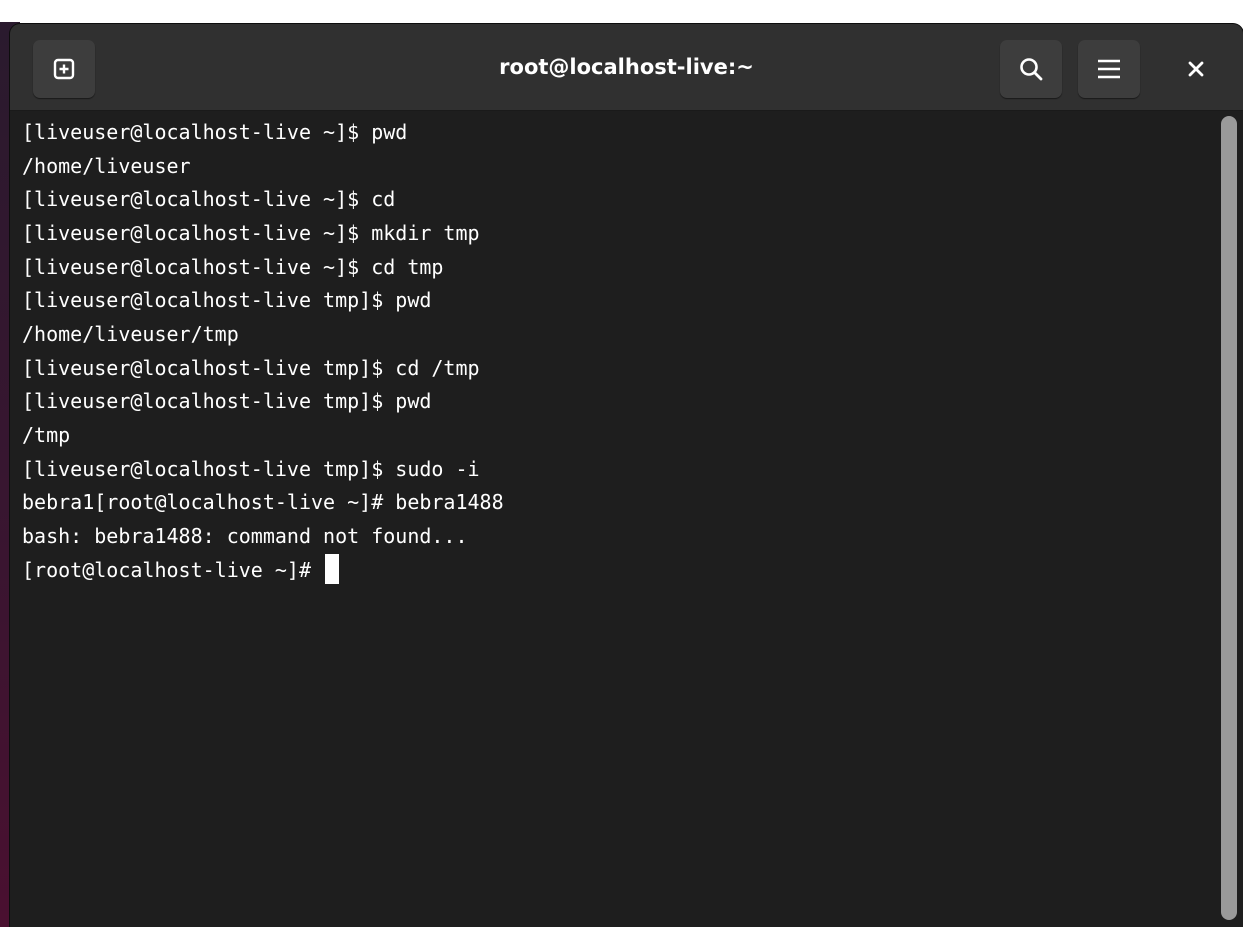 Image resolution: width=1243 pixels, height=927 pixels. What do you see at coordinates (106, 166) in the screenshot?
I see `terminal-line: /home/liveuser` at bounding box center [106, 166].